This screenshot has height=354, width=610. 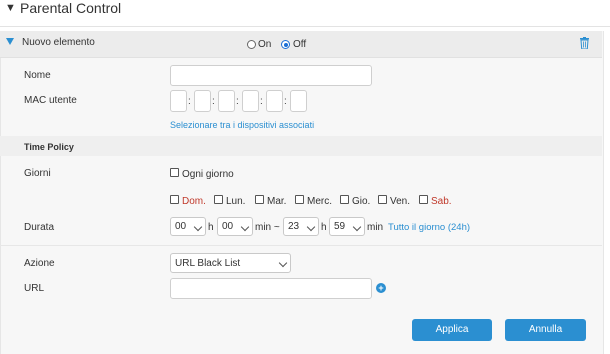 I want to click on durata-label: Durata, so click(x=39, y=227).